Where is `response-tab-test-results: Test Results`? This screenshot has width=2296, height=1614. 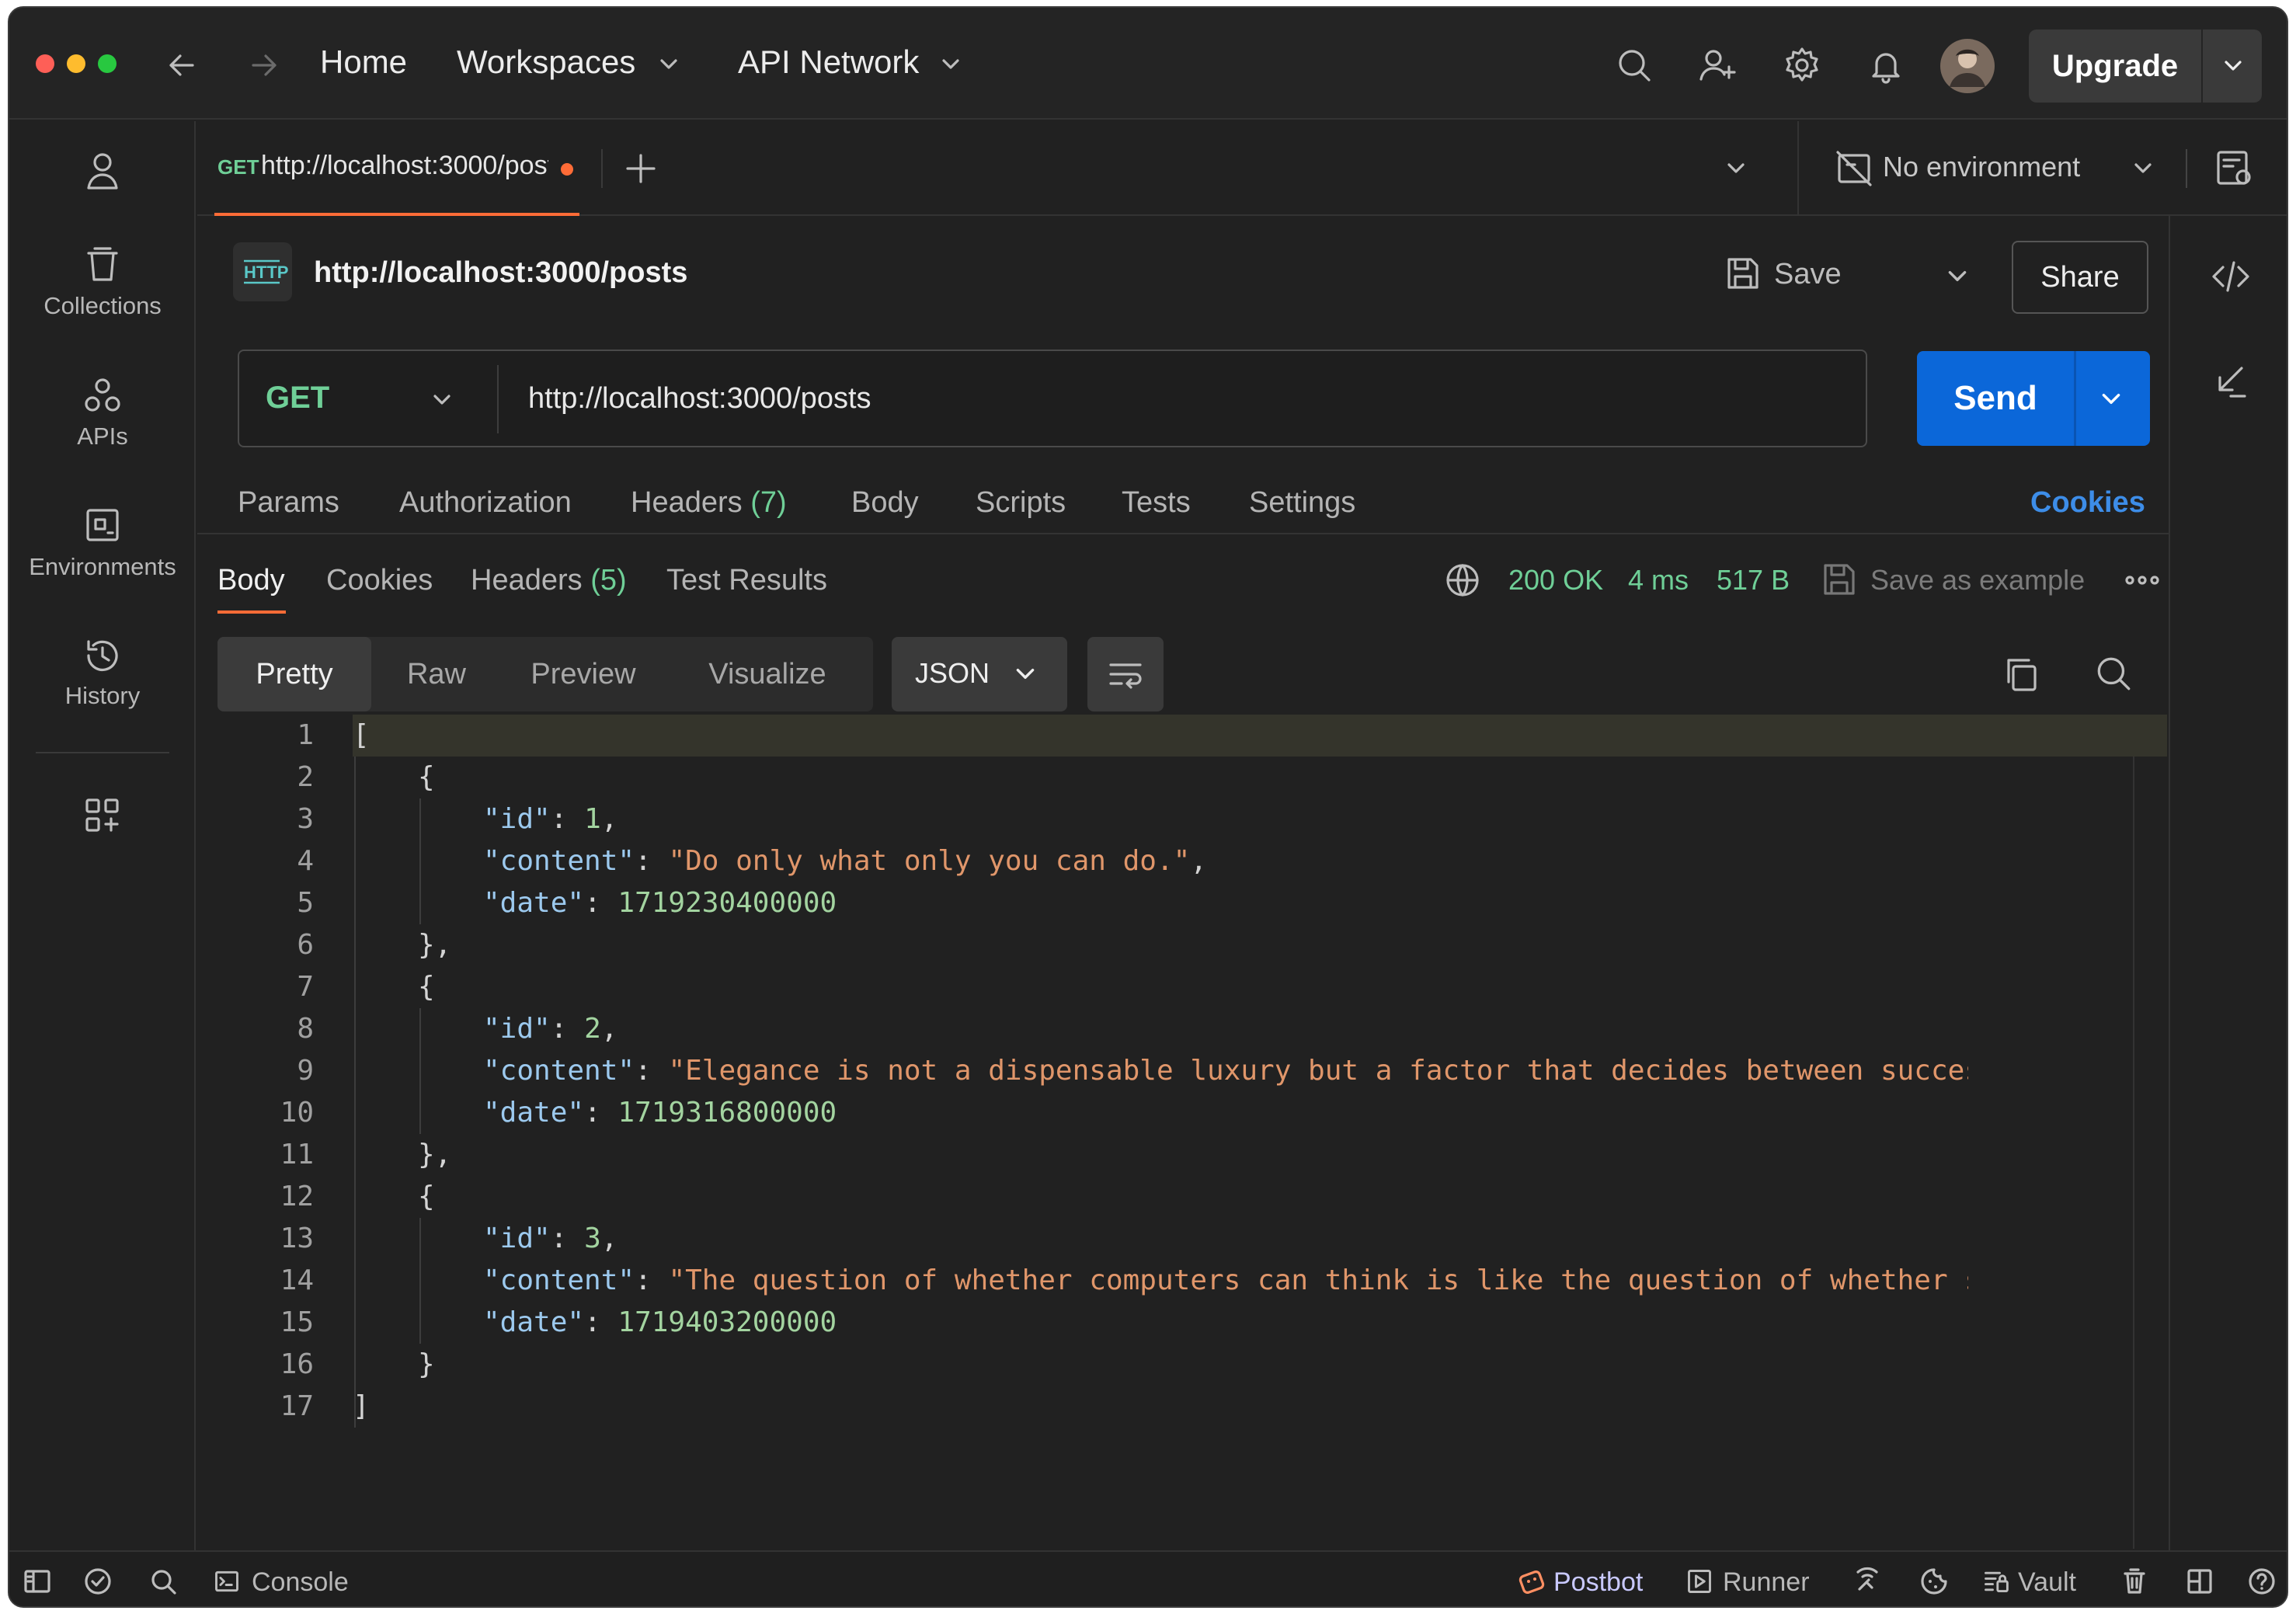 response-tab-test-results: Test Results is located at coordinates (746, 580).